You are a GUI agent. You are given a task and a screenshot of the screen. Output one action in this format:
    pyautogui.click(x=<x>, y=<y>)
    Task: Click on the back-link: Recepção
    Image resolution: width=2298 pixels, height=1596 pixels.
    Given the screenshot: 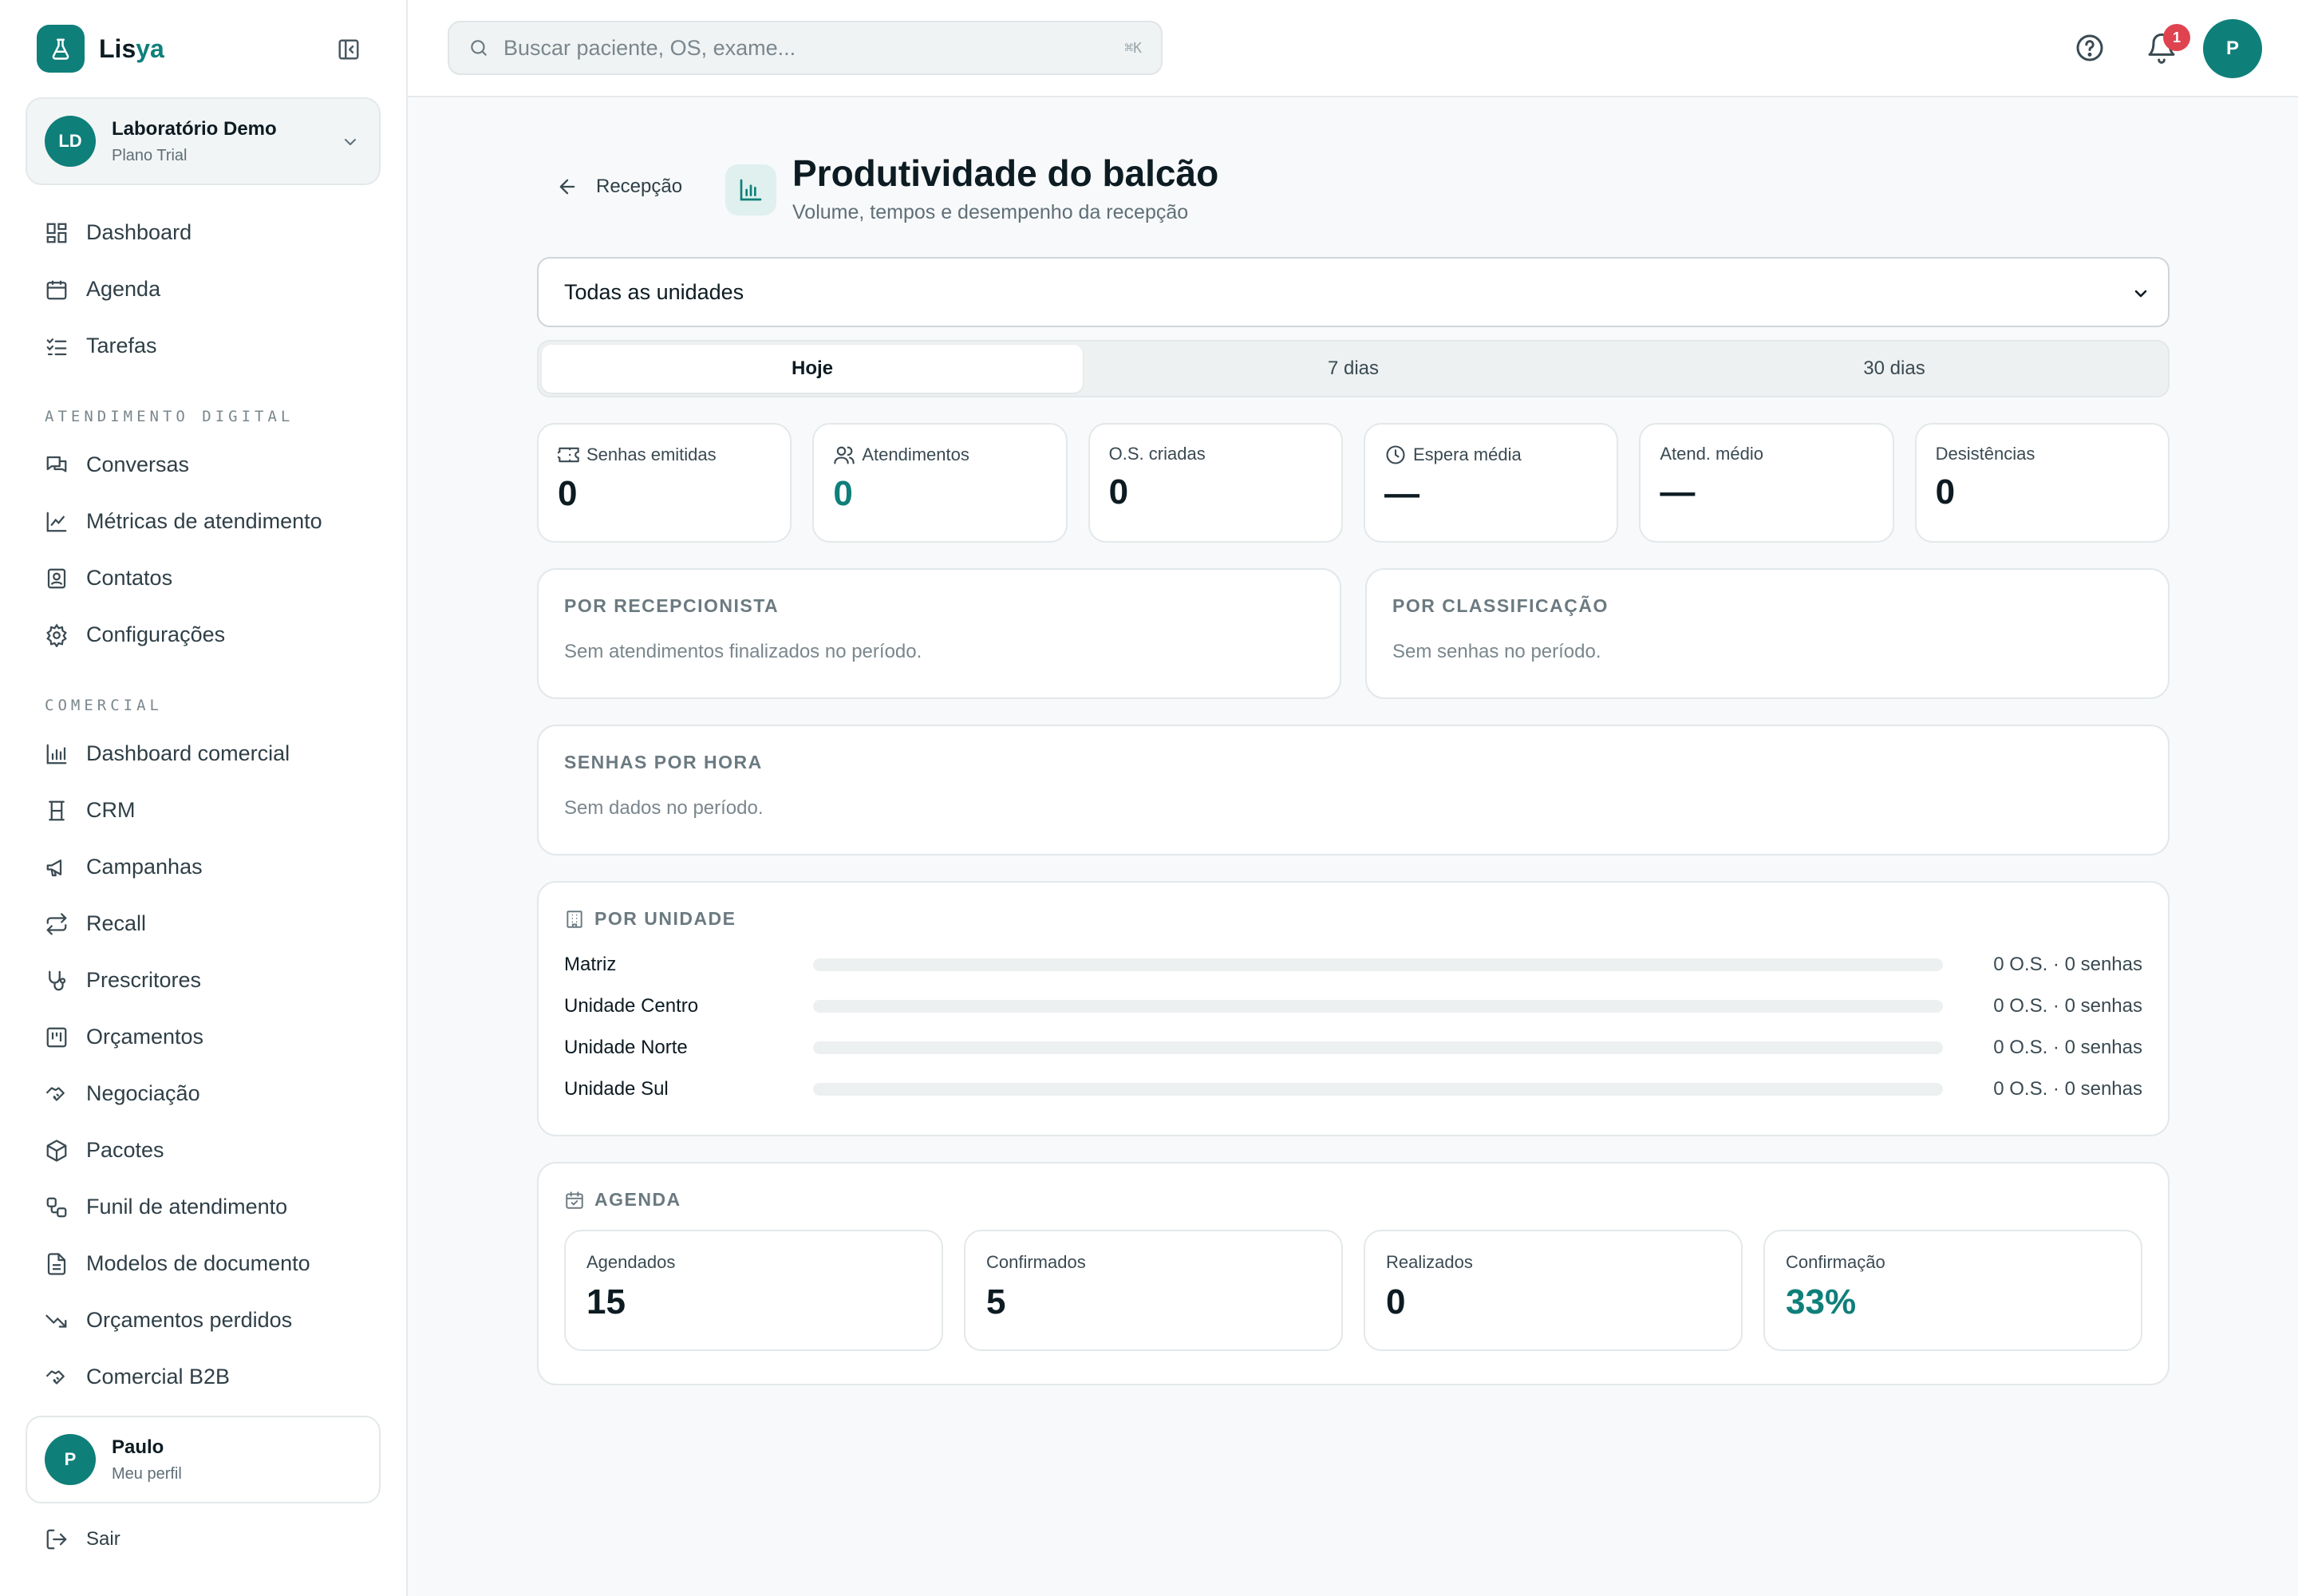 What is the action you would take?
    pyautogui.click(x=619, y=187)
    